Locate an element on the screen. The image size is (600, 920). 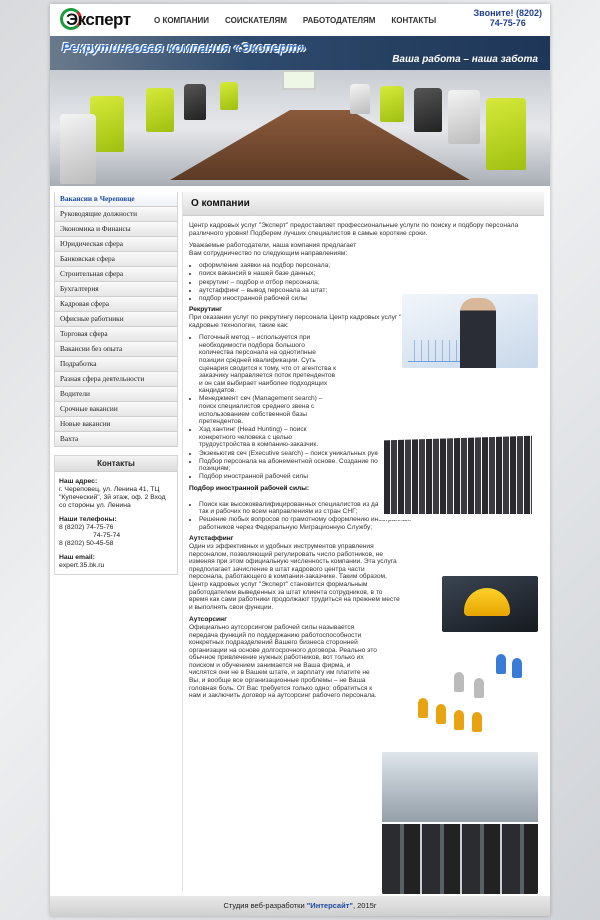
sidebar-item-accounting: Бухгалтерия is located at coordinates (116, 289).